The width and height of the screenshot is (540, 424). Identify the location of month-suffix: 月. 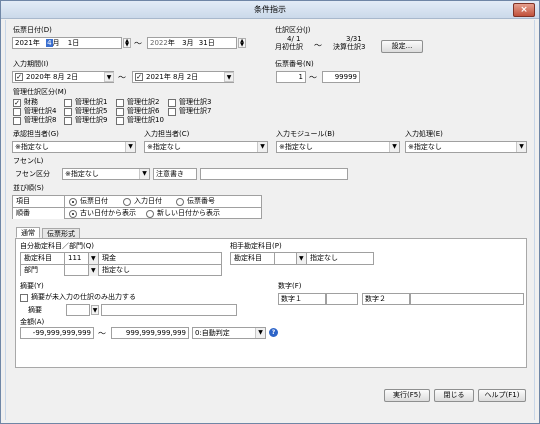
(190, 43).